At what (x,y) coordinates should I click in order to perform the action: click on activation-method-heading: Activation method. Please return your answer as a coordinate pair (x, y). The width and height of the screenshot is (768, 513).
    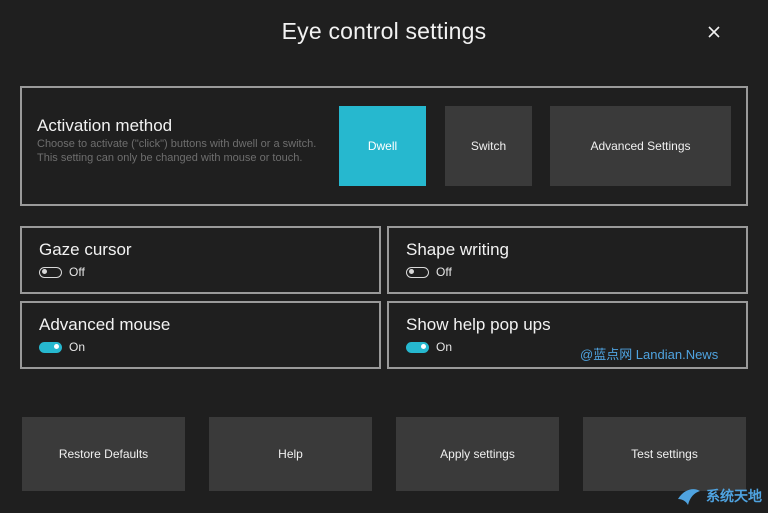
    Looking at the image, I should click on (105, 125).